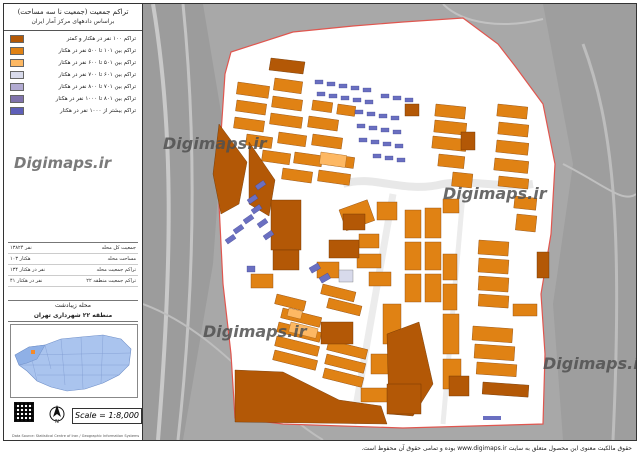  I want to click on legend-item: تراکم بین ۶۰۱ تا ۷۰۰ نفر در هکتار, so click(73, 75).